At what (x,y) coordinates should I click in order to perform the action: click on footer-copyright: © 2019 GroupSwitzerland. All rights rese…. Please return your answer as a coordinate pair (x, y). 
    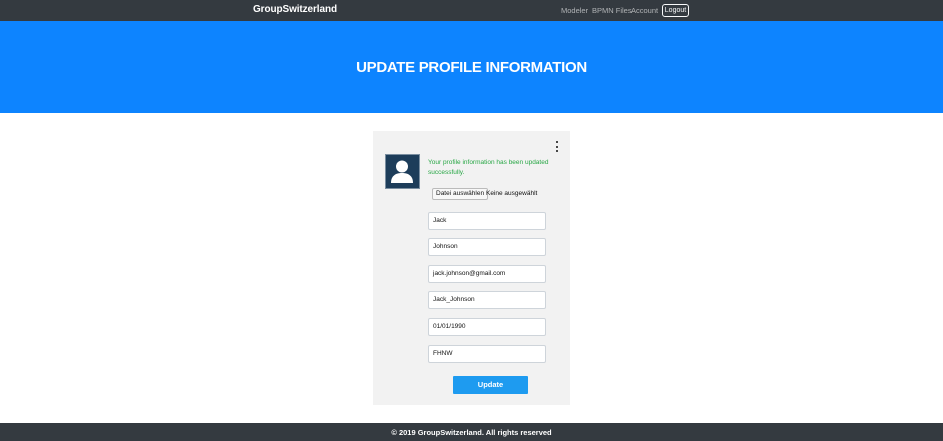
    Looking at the image, I should click on (471, 432).